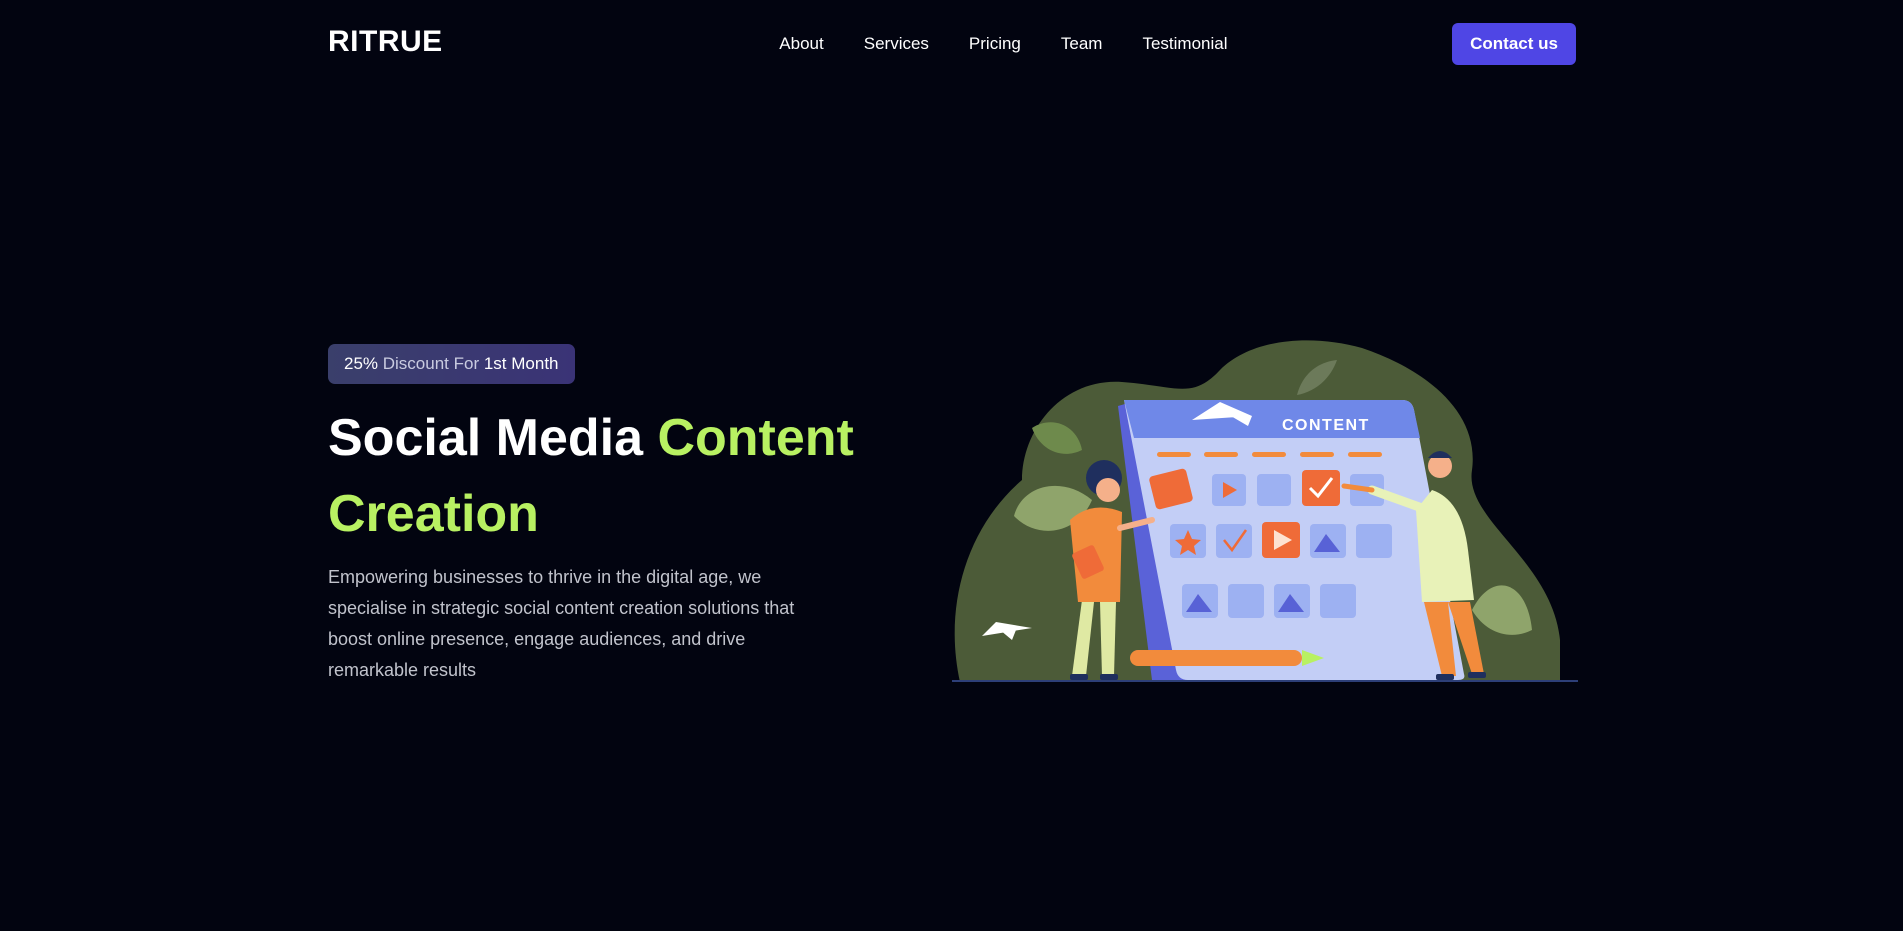 The height and width of the screenshot is (931, 1903). What do you see at coordinates (608, 476) in the screenshot?
I see `hero-title: Social Media Content Creation` at bounding box center [608, 476].